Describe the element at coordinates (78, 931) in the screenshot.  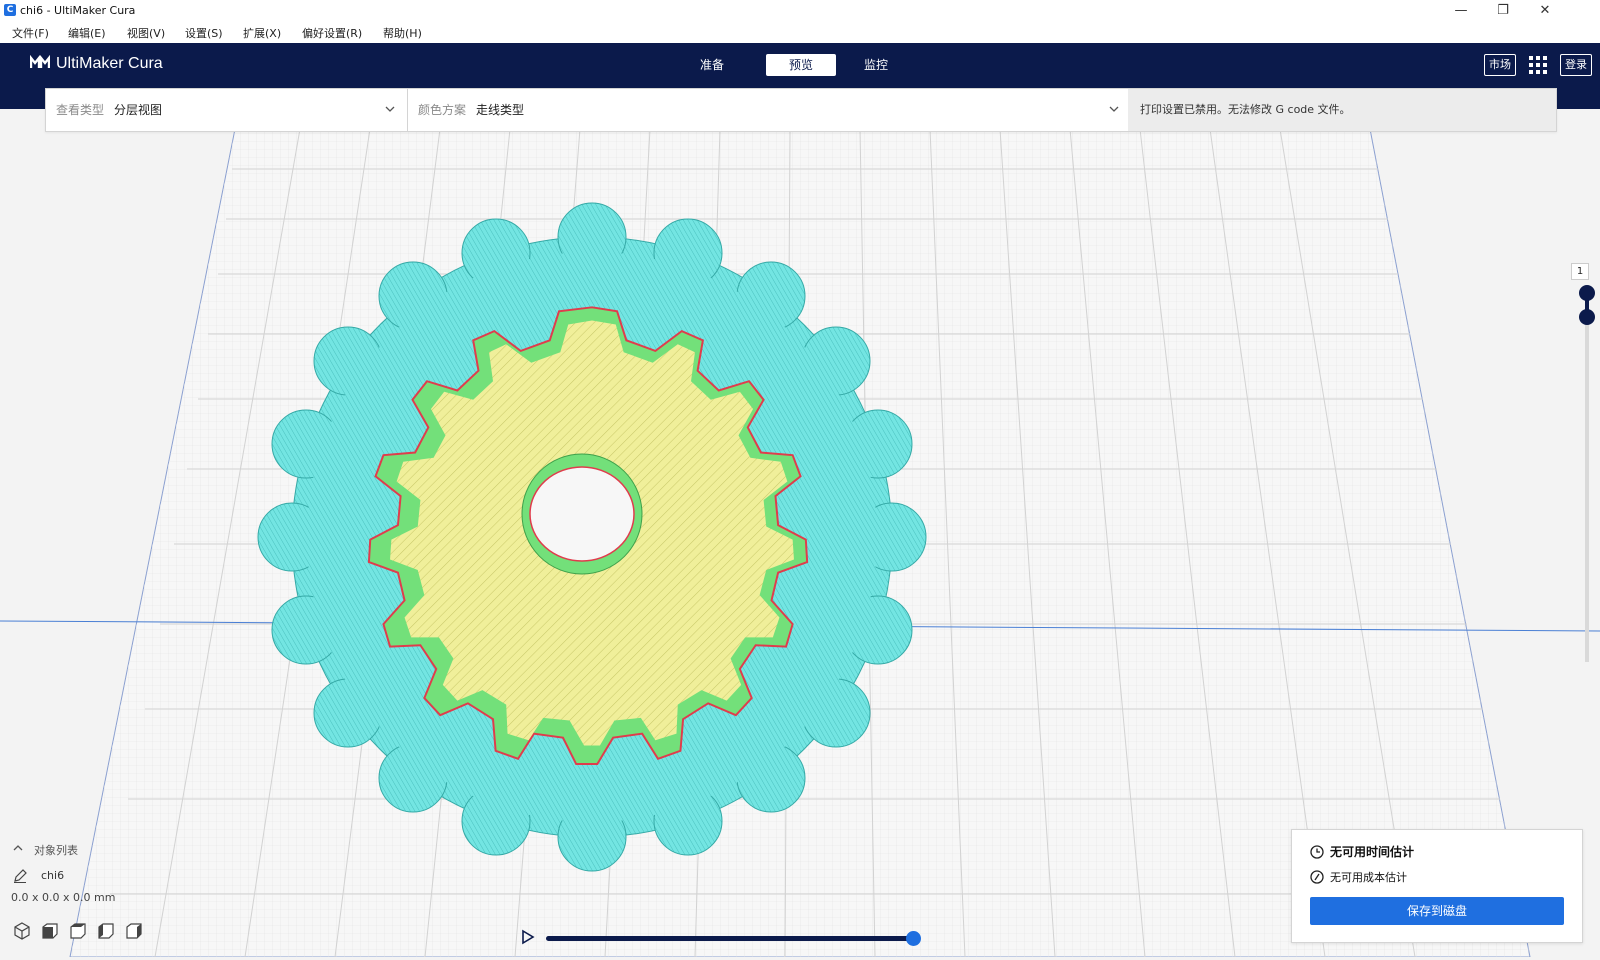
I see `top-view-icon` at that location.